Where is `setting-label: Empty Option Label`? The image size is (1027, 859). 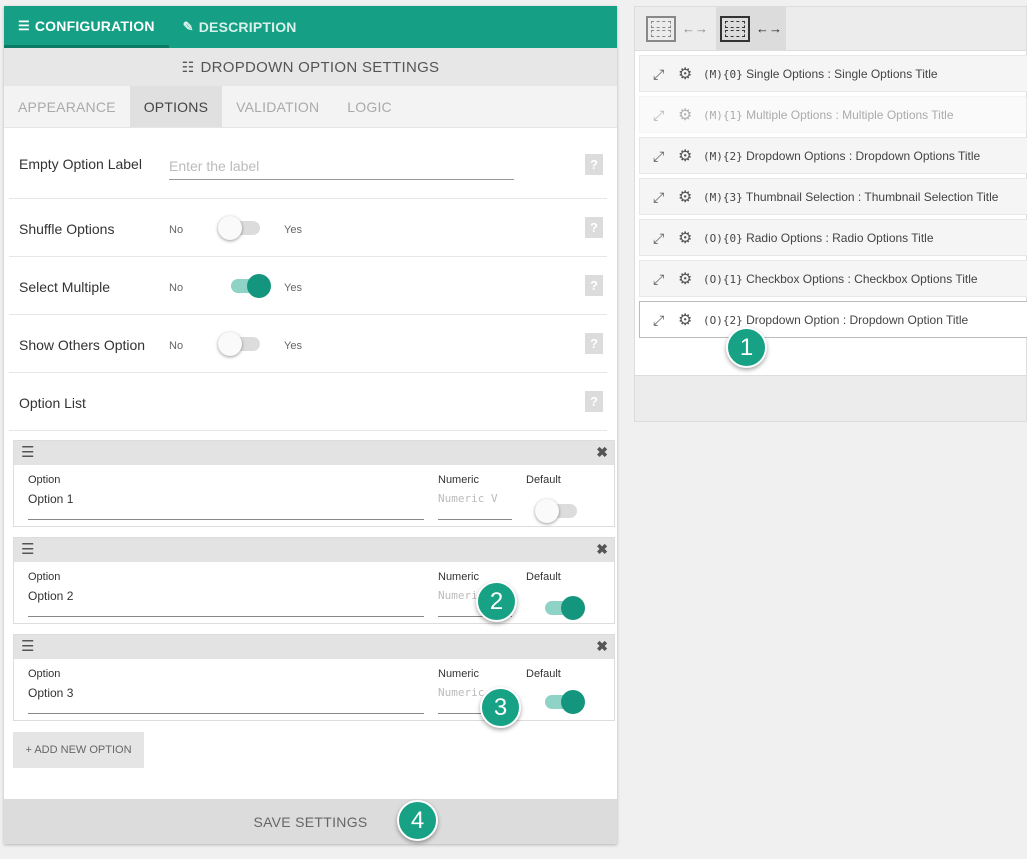
setting-label: Empty Option Label is located at coordinates (80, 164).